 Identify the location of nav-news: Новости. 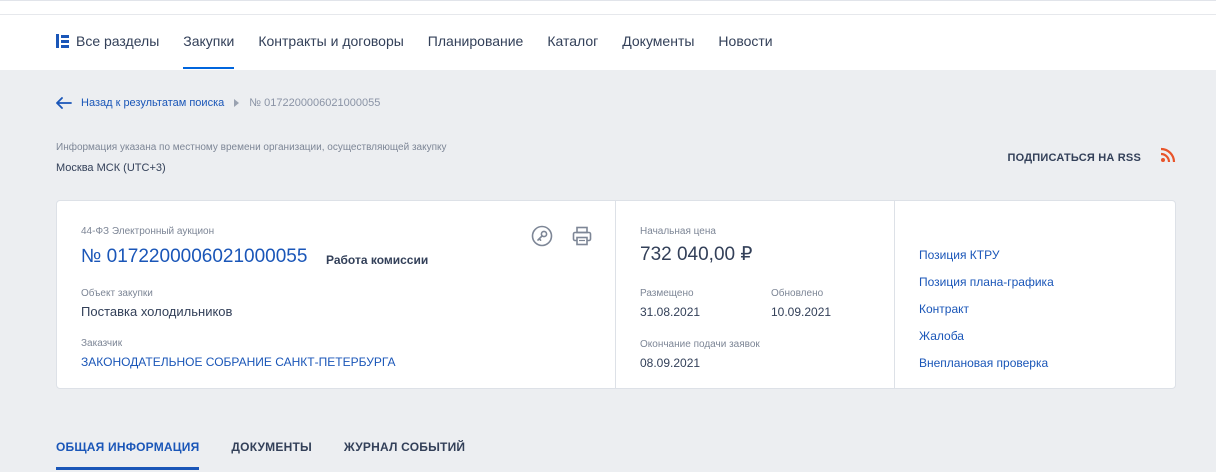
(745, 52).